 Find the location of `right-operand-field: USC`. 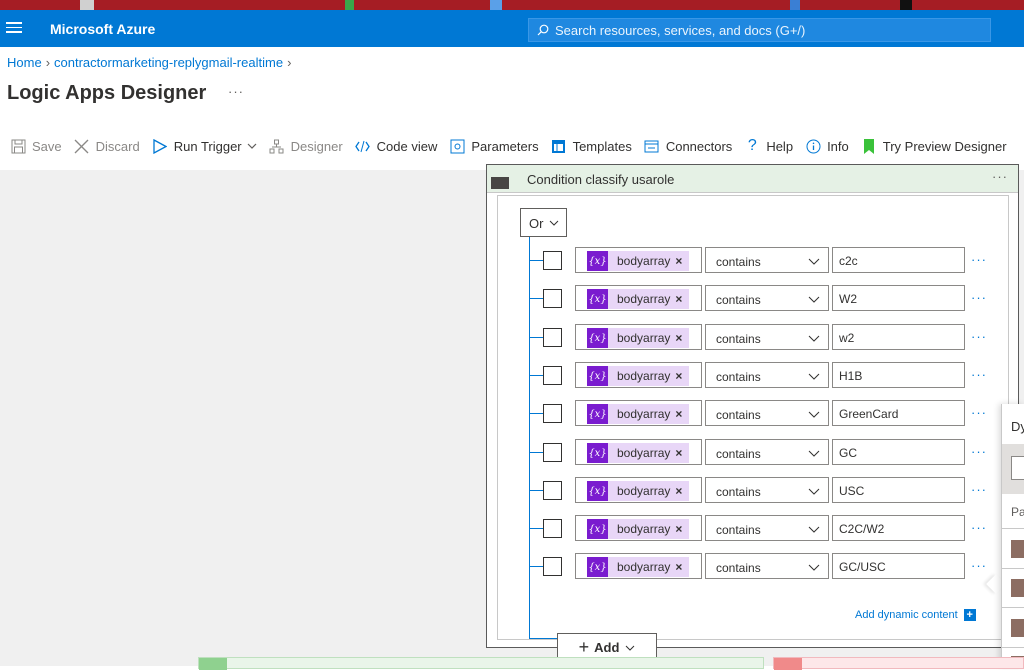

right-operand-field: USC is located at coordinates (898, 490).